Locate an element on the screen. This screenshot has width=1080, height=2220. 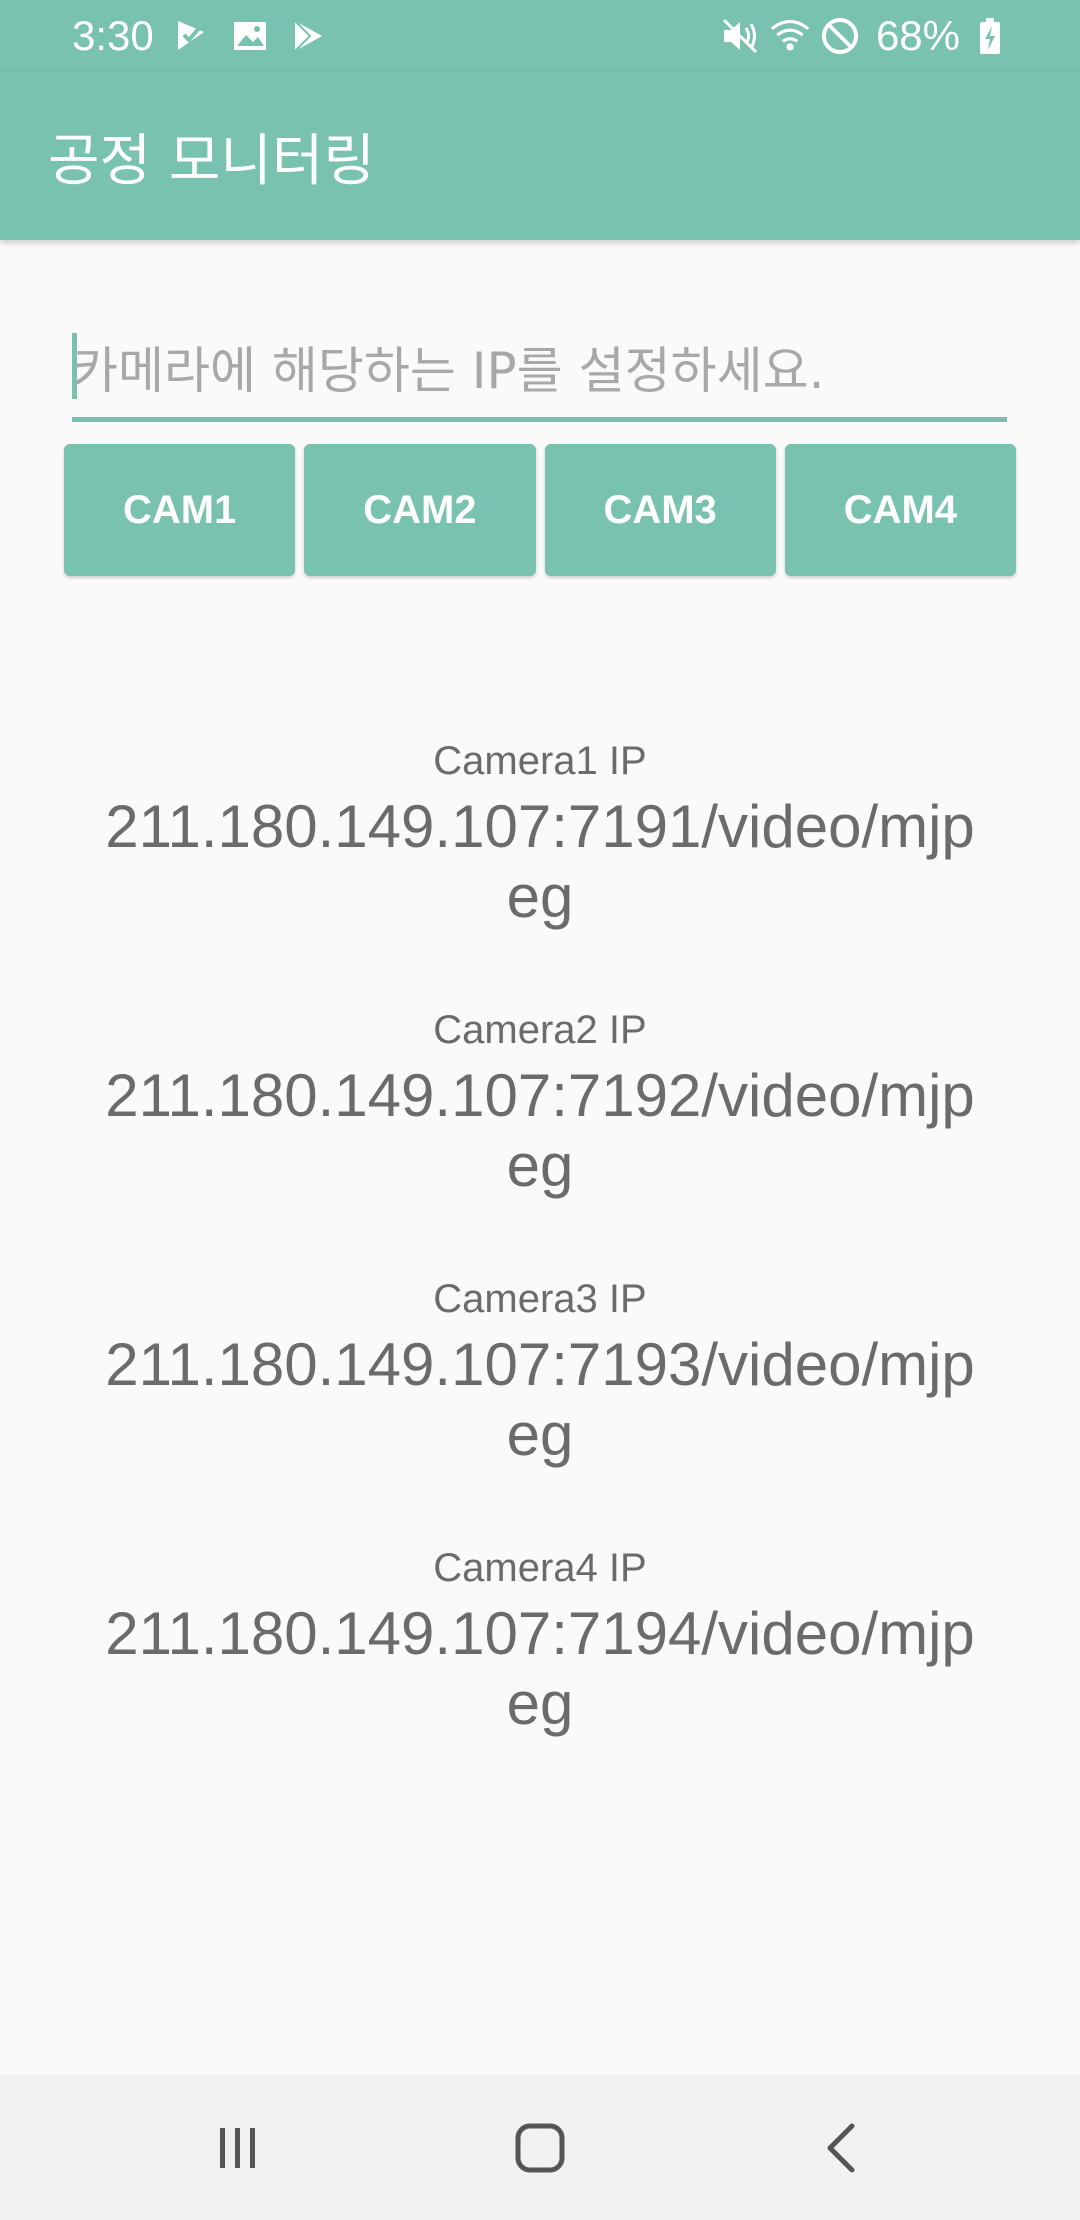
camera-label: Camera2 IP is located at coordinates (540, 1030).